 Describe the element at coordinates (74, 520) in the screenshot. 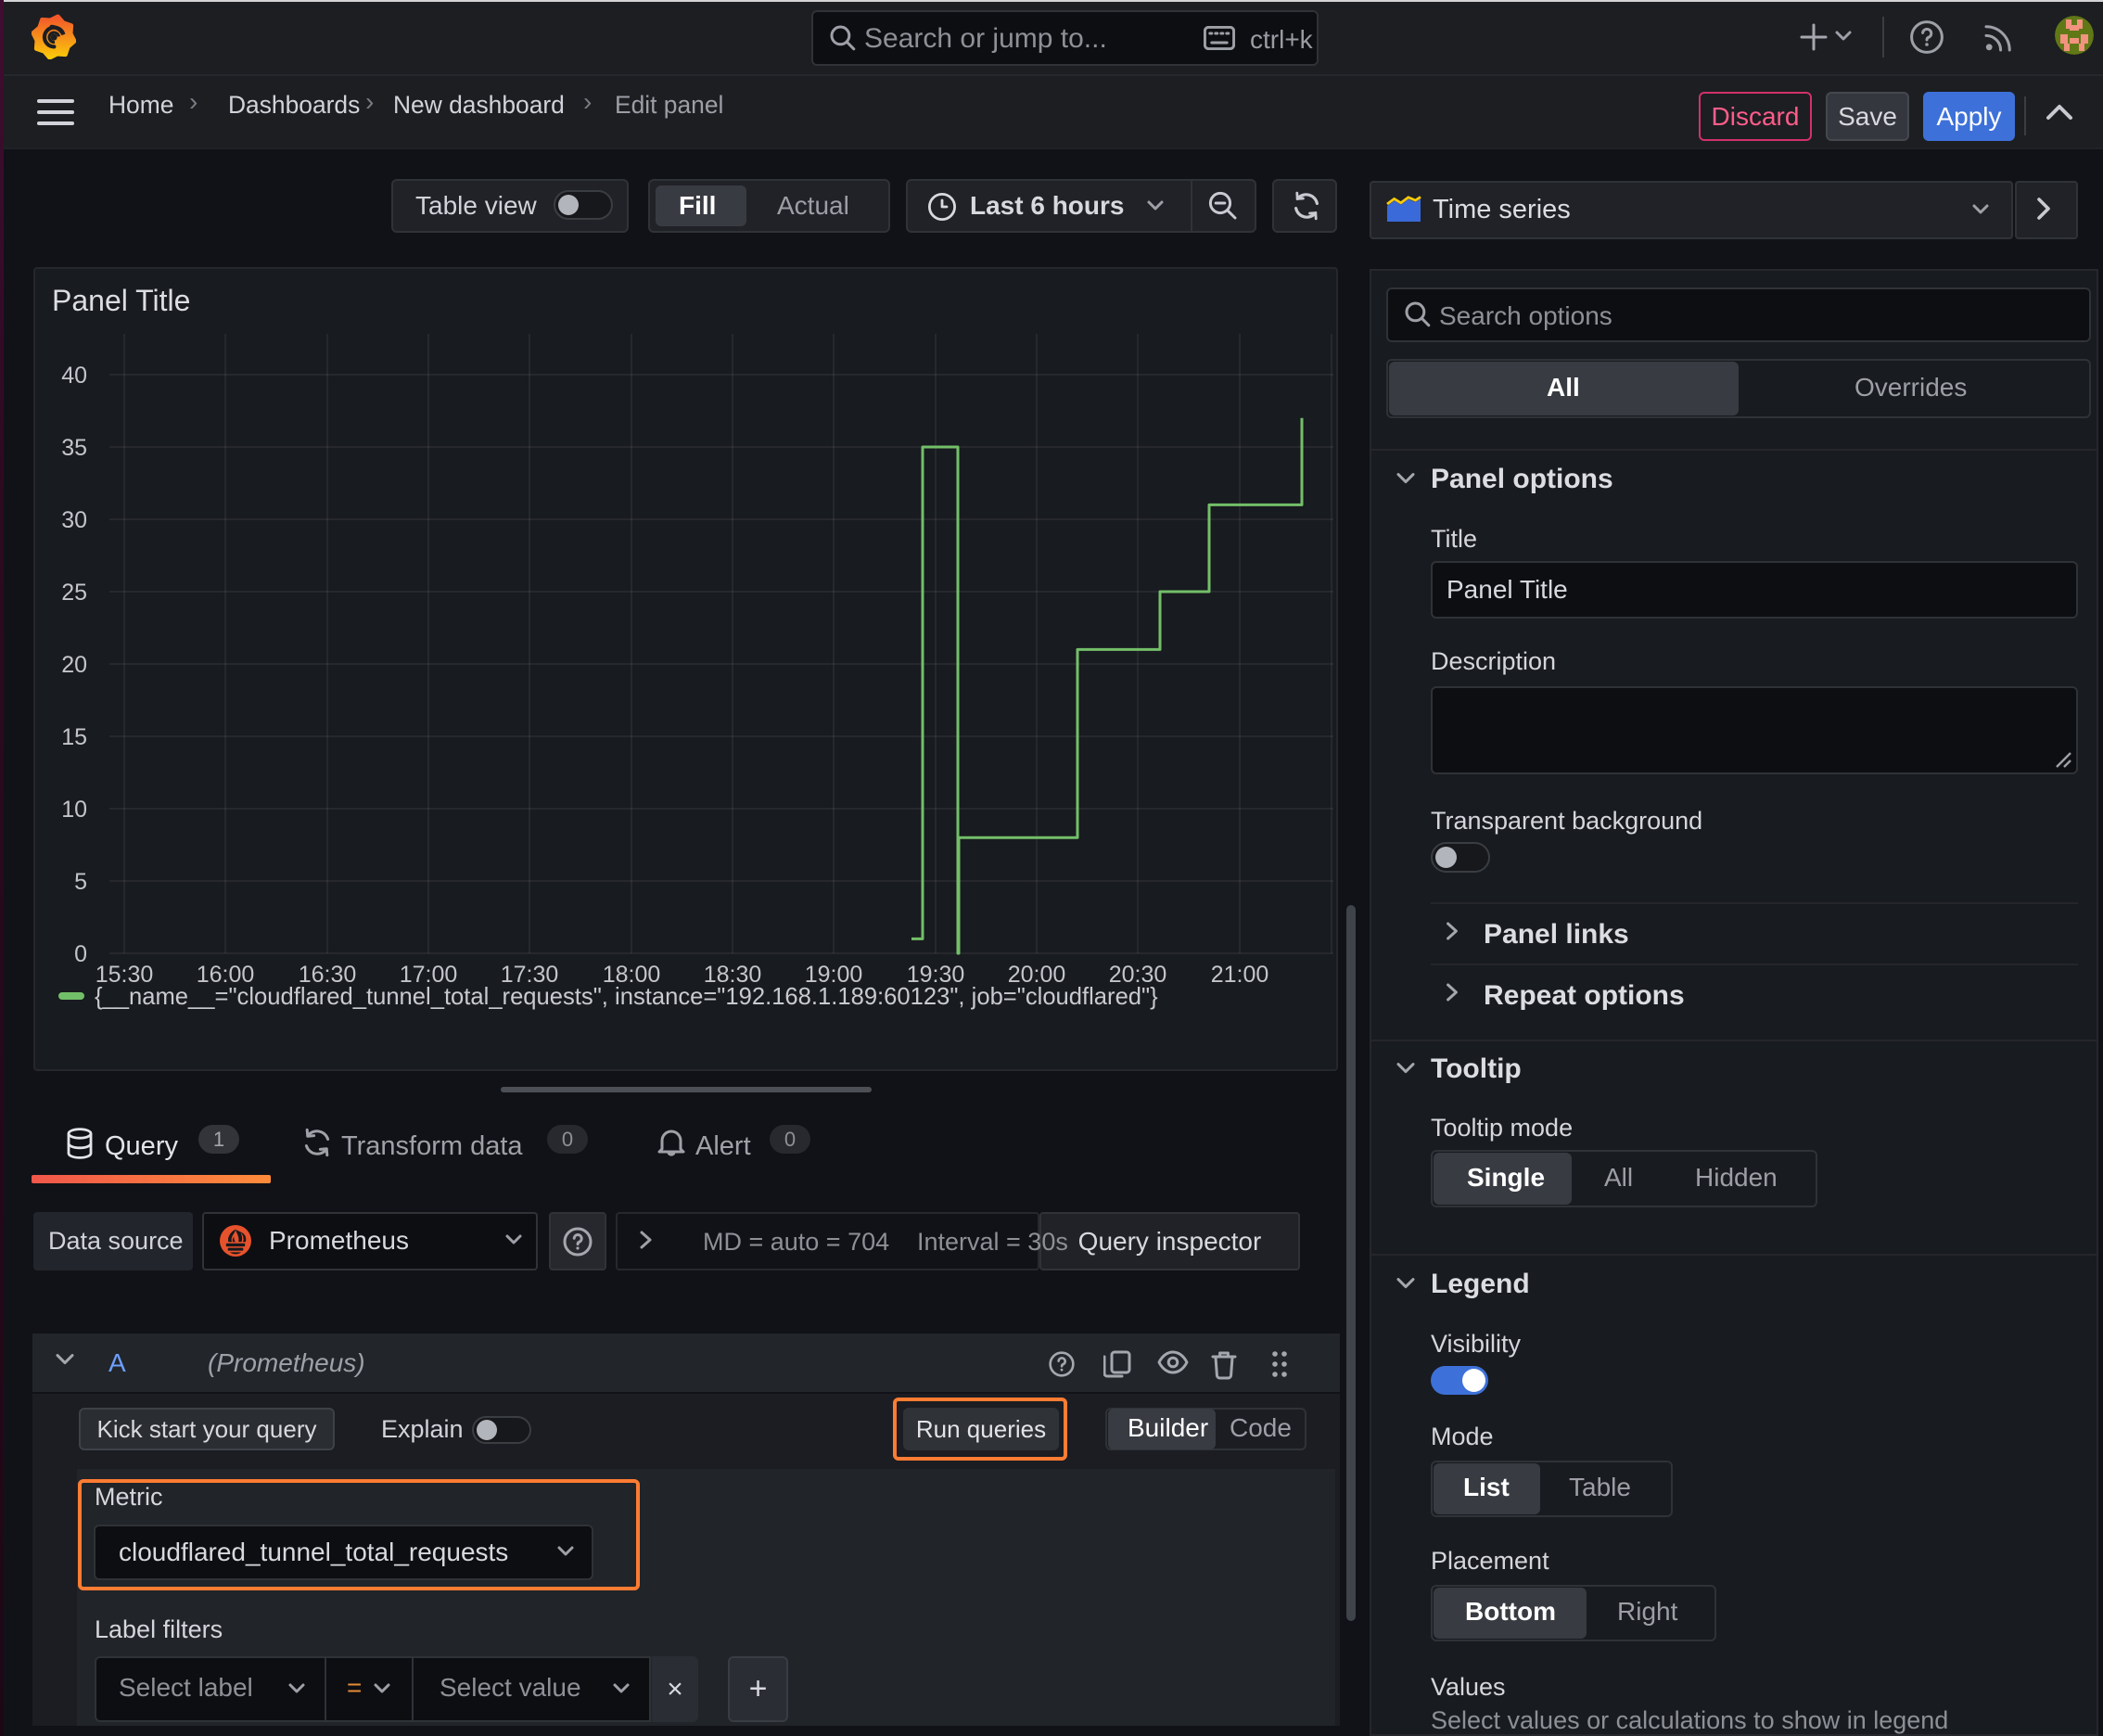

I see `svg-text: 30` at that location.